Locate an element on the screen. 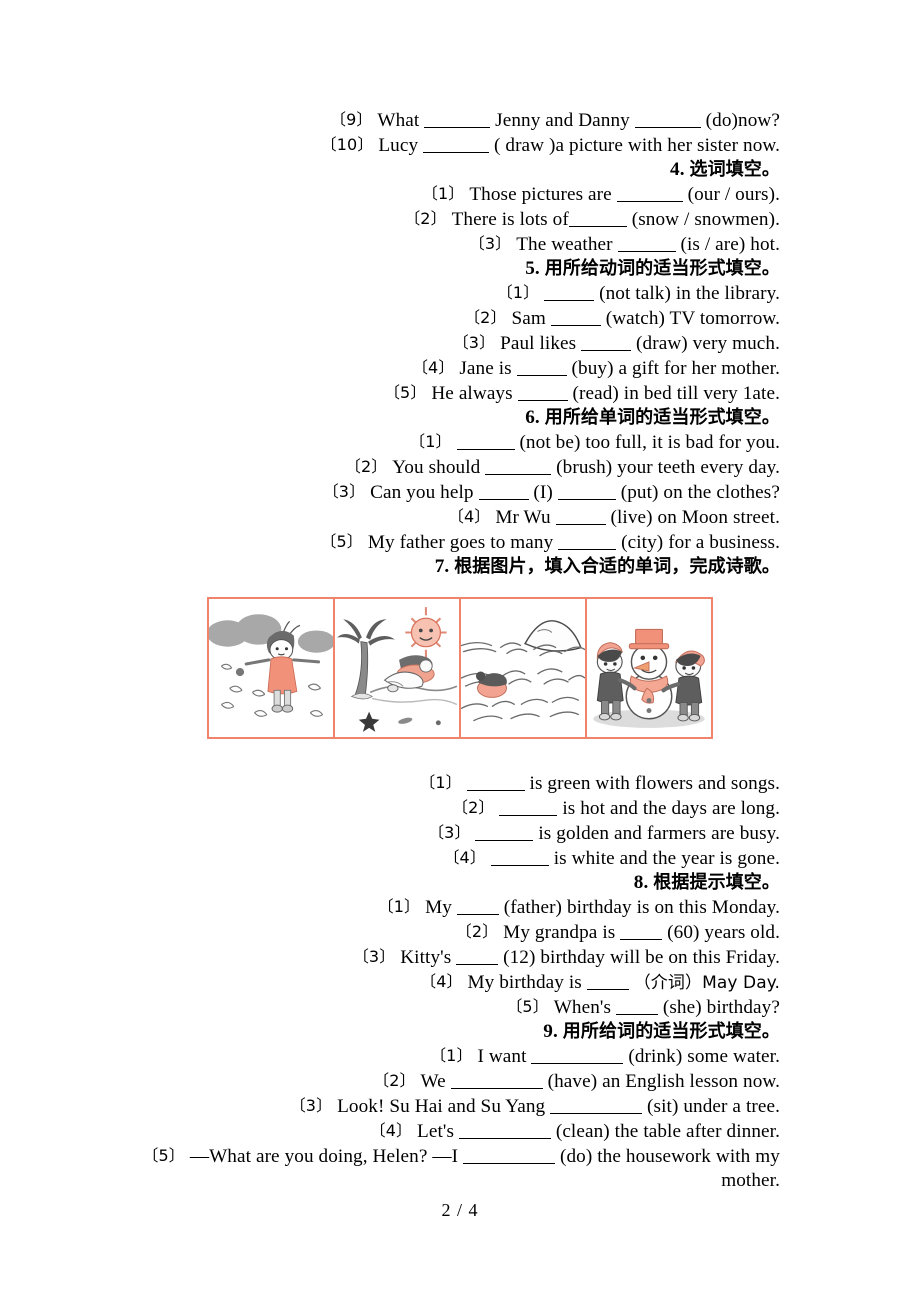 Image resolution: width=920 pixels, height=1302 pixels. question-line: 〔1〕 (not talk) in the library. is located at coordinates (460, 293).